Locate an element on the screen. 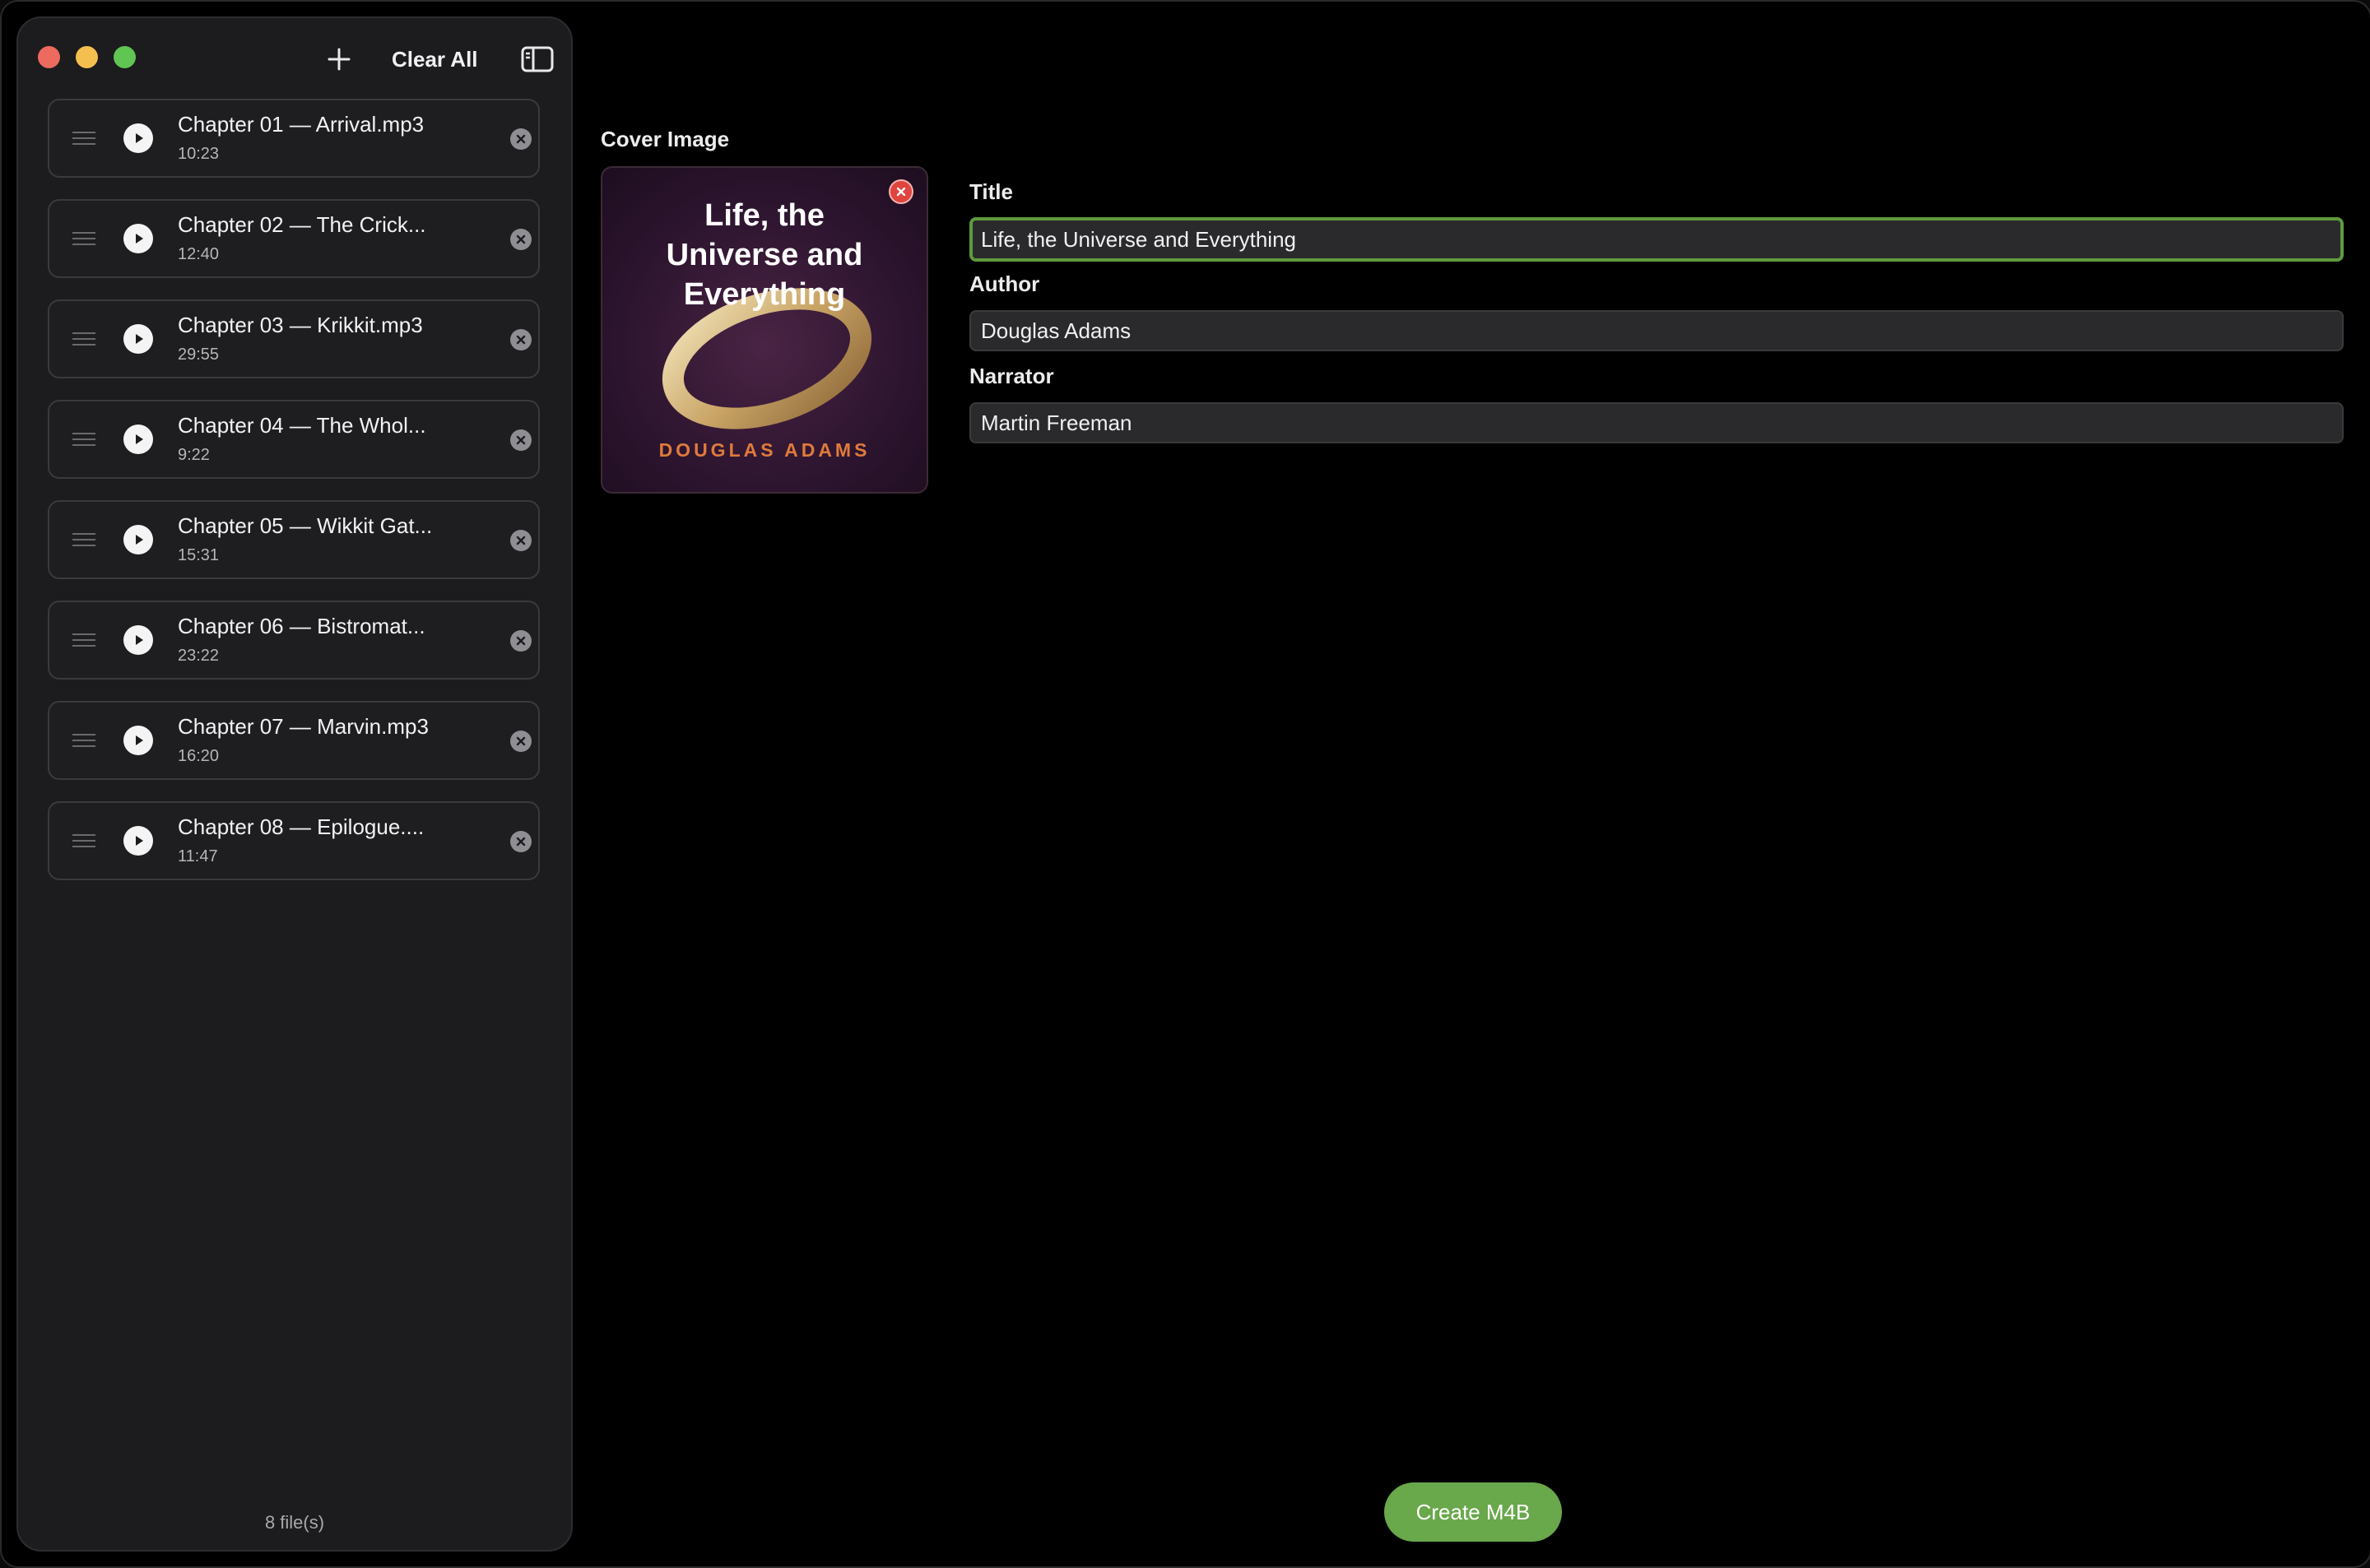  cover-author-text: DOUGLAS ADAMS is located at coordinates (764, 450).